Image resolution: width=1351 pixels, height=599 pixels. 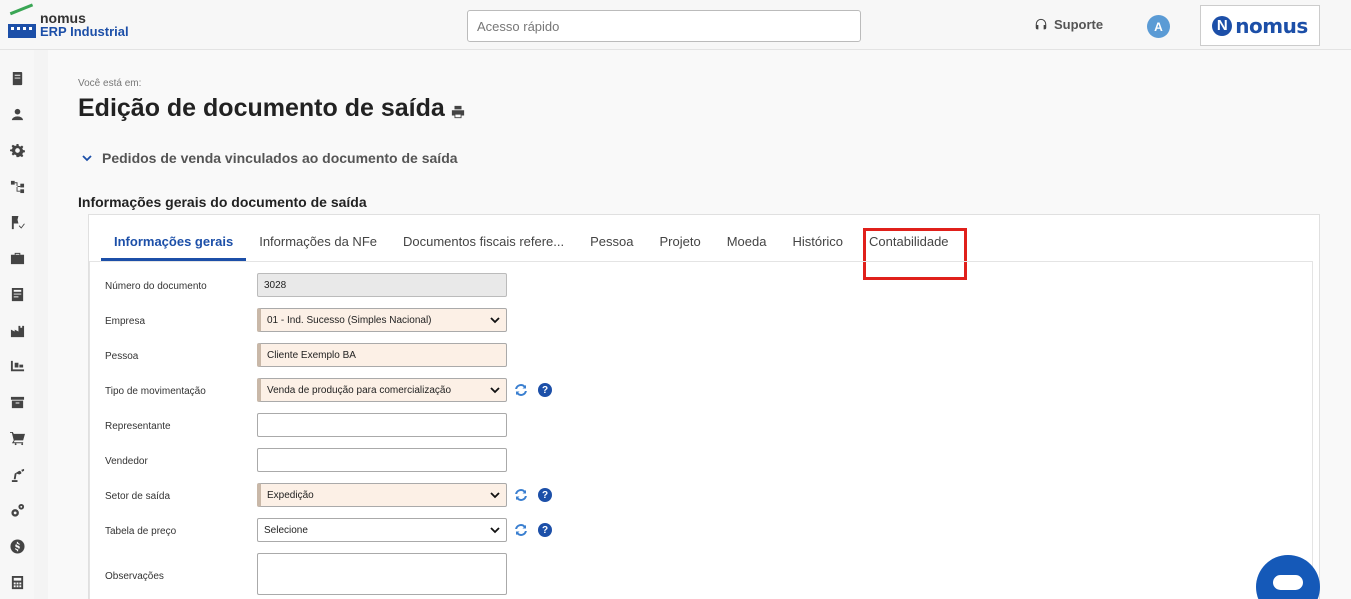 What do you see at coordinates (817, 246) in the screenshot?
I see `tab-historico: Histórico` at bounding box center [817, 246].